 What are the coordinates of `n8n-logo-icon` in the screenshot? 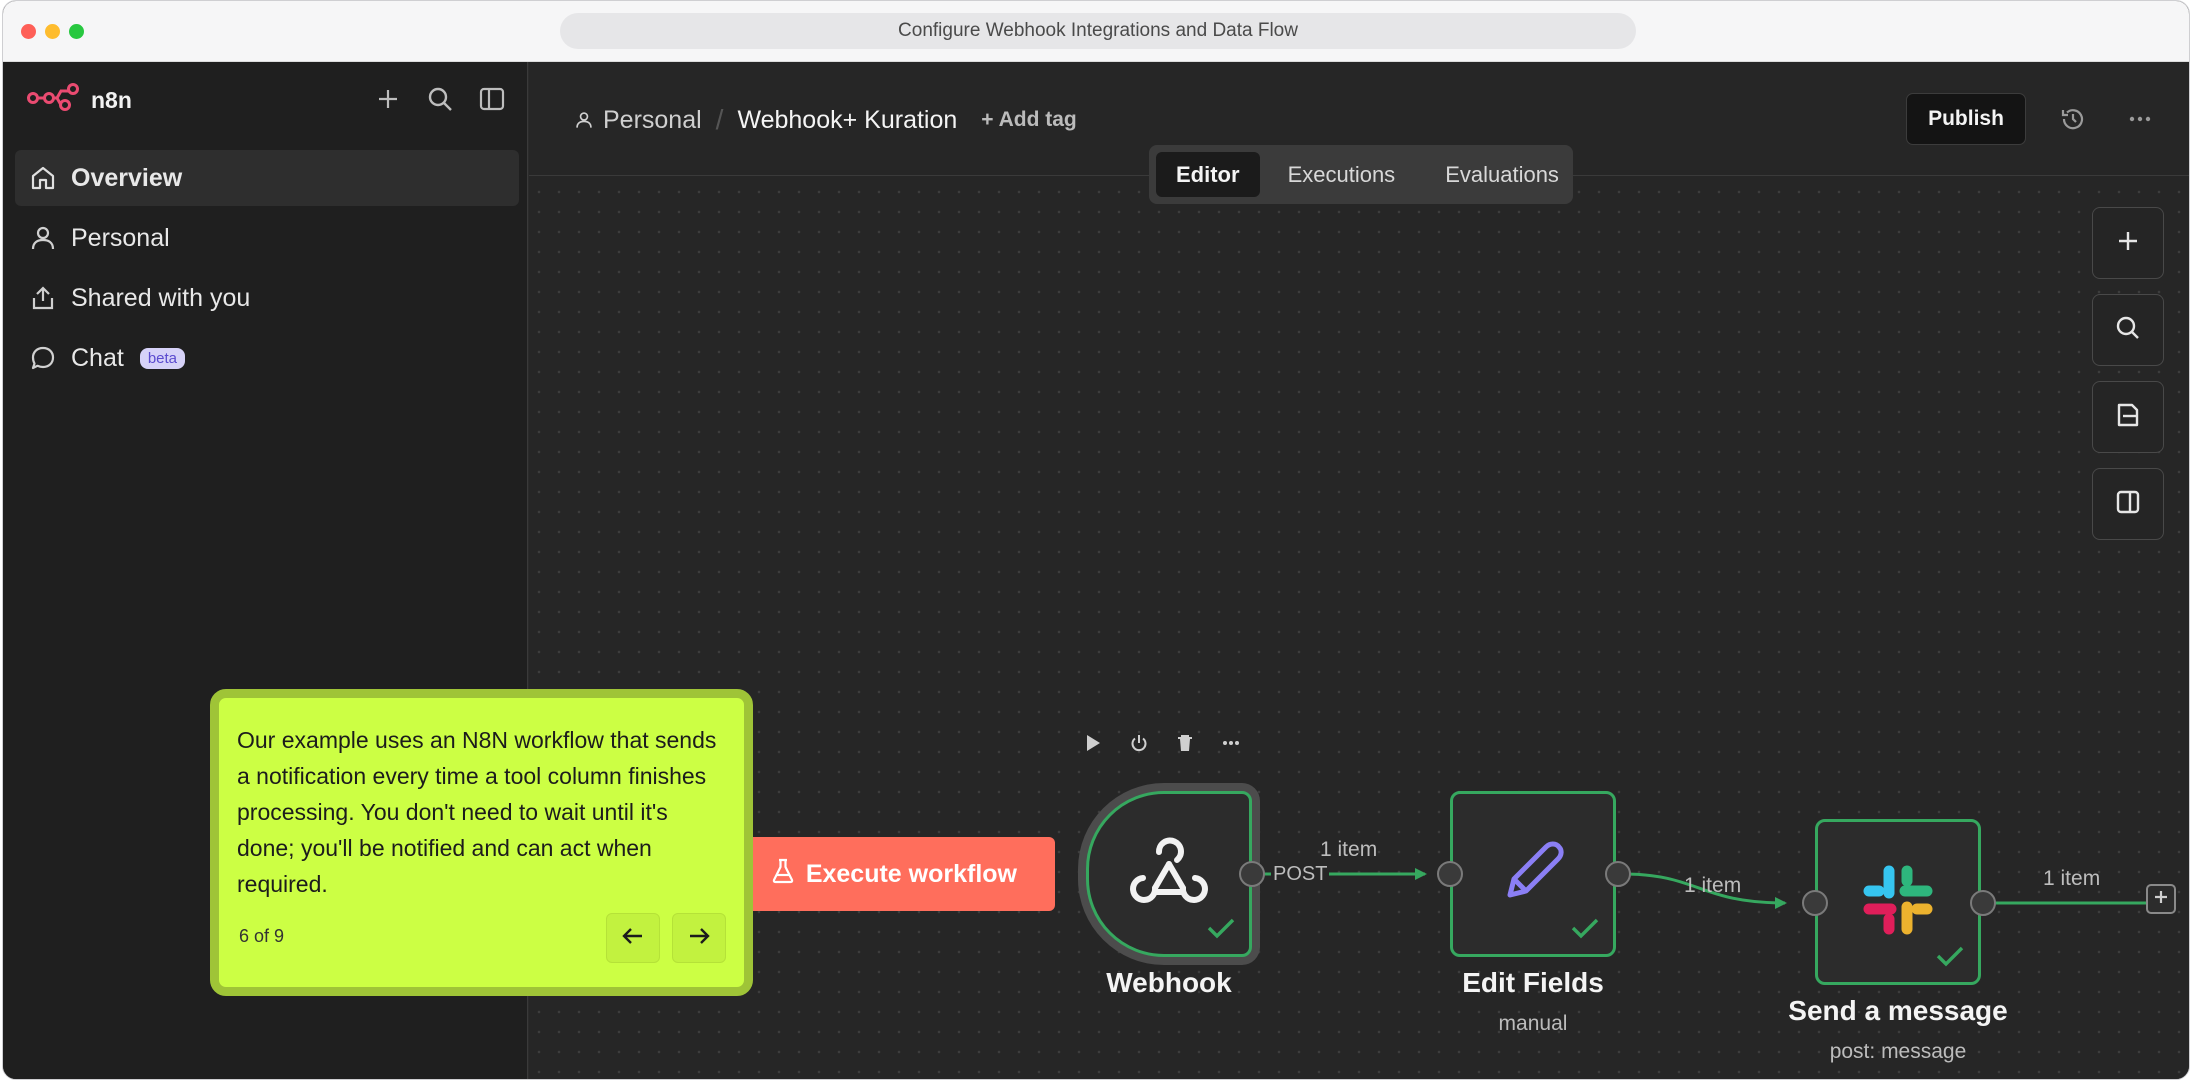 It's located at (54, 100).